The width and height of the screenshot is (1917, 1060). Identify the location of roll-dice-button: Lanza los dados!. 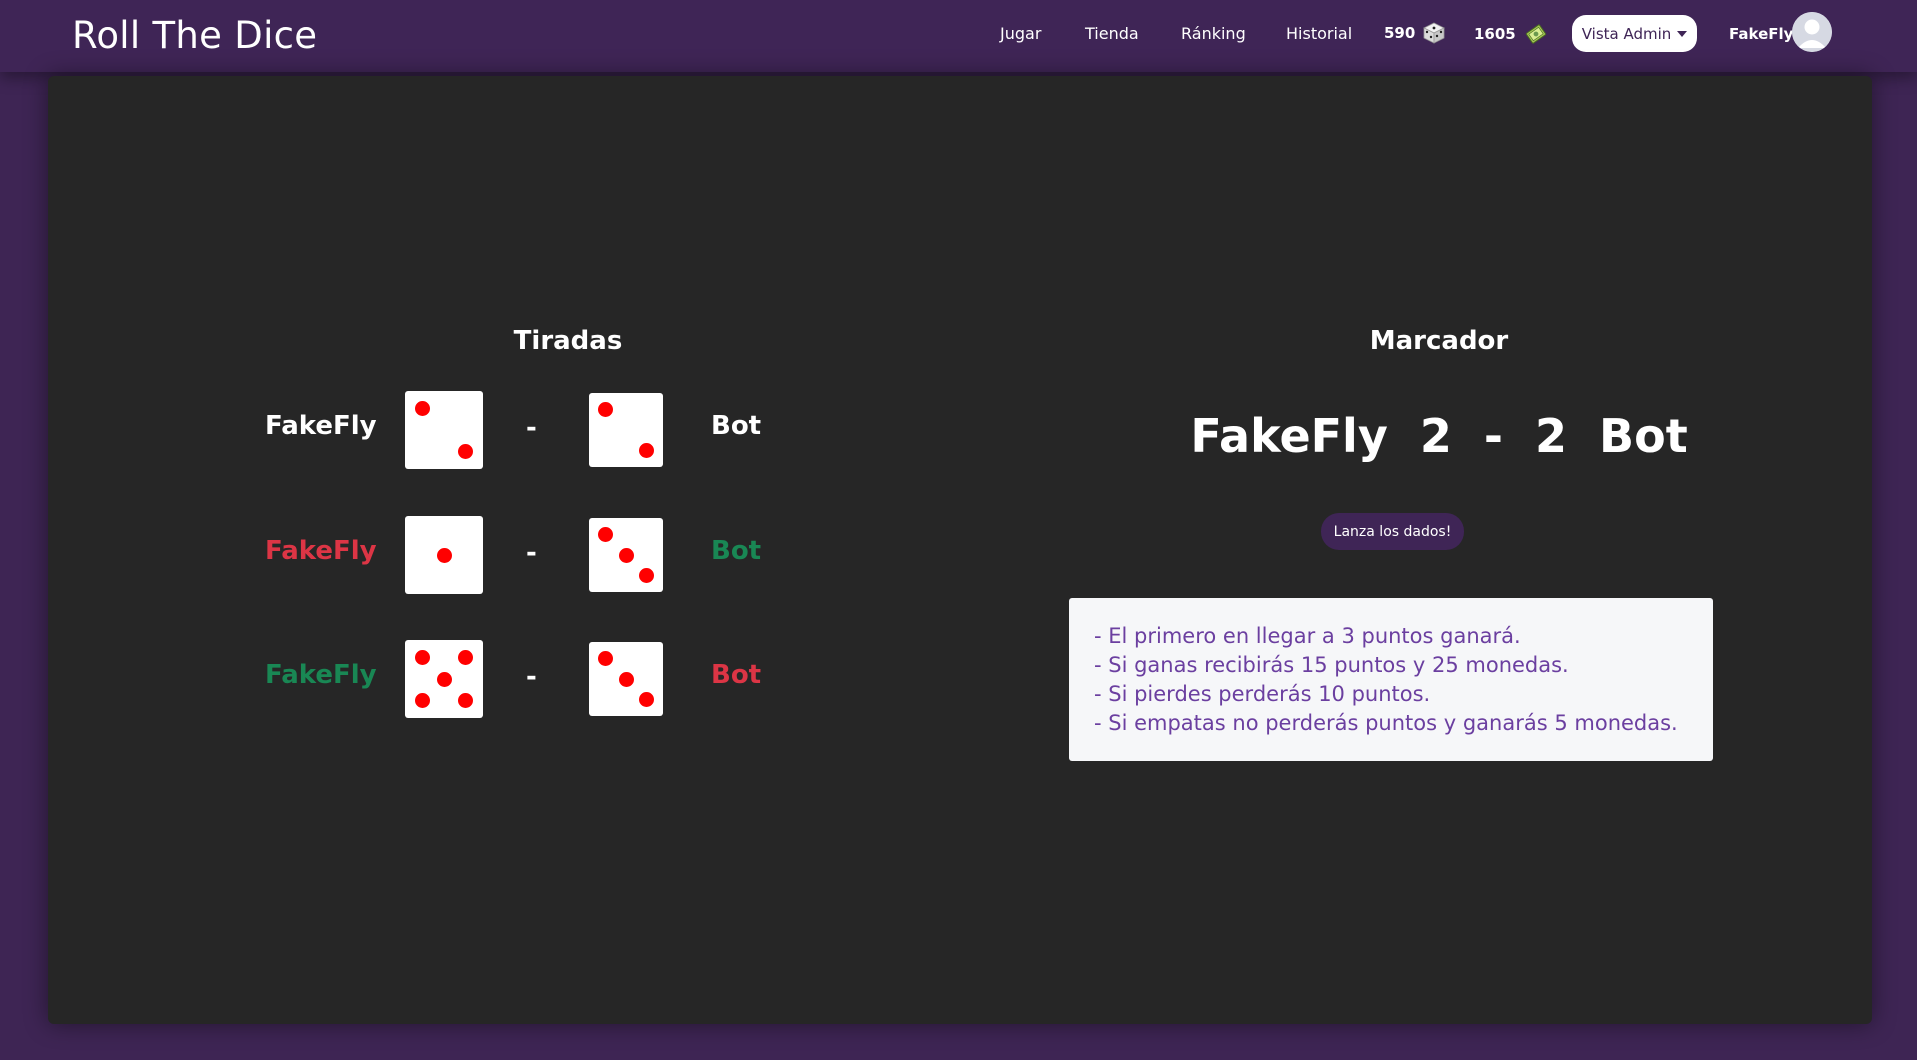
(1392, 531).